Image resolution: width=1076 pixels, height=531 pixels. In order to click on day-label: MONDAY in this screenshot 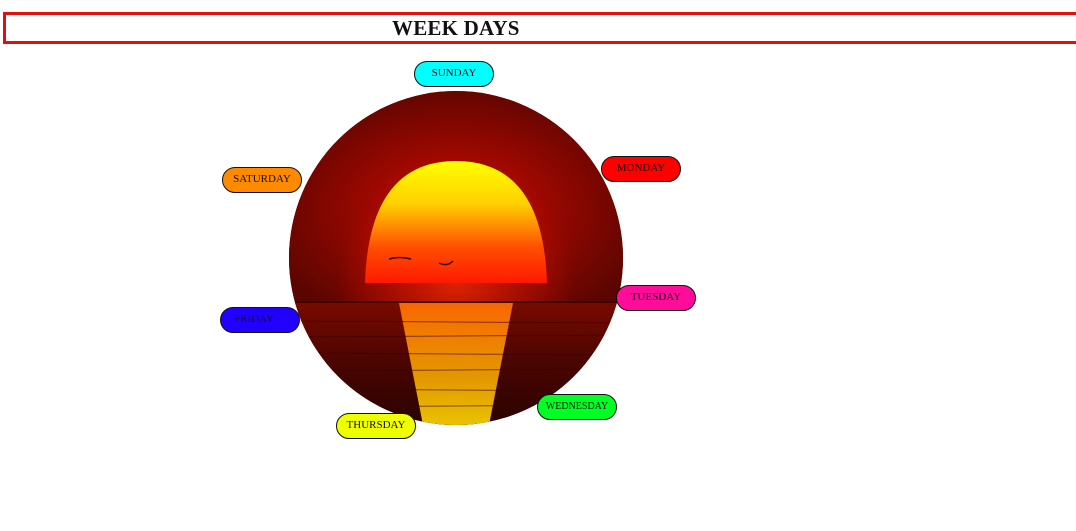, I will do `click(641, 168)`.